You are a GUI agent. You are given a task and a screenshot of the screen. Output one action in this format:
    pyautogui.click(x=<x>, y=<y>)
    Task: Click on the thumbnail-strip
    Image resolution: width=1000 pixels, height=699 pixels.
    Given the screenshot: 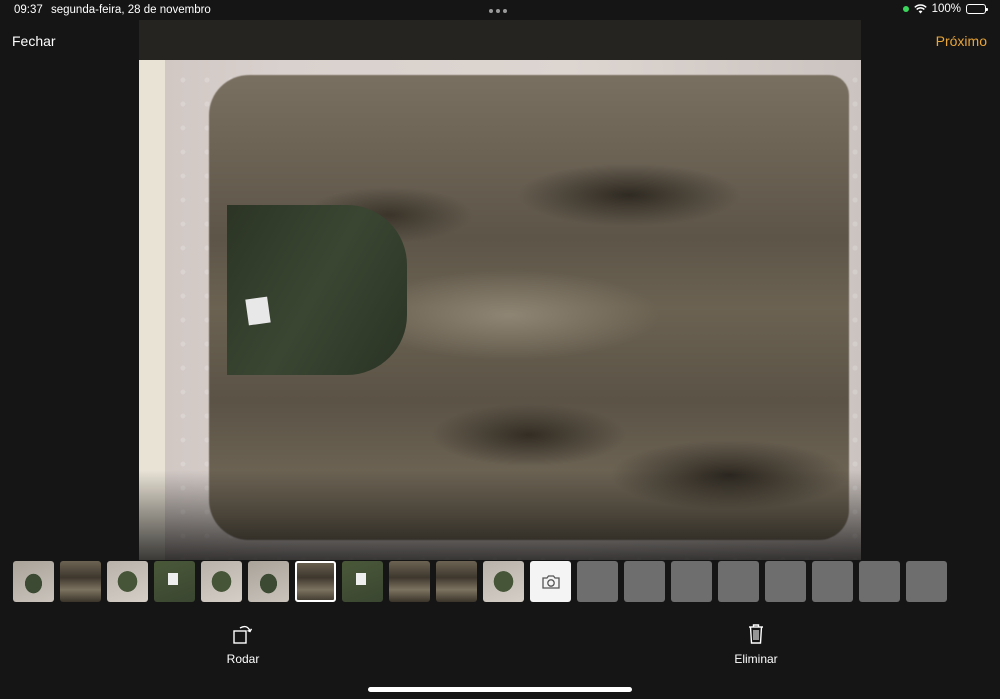 What is the action you would take?
    pyautogui.click(x=480, y=581)
    